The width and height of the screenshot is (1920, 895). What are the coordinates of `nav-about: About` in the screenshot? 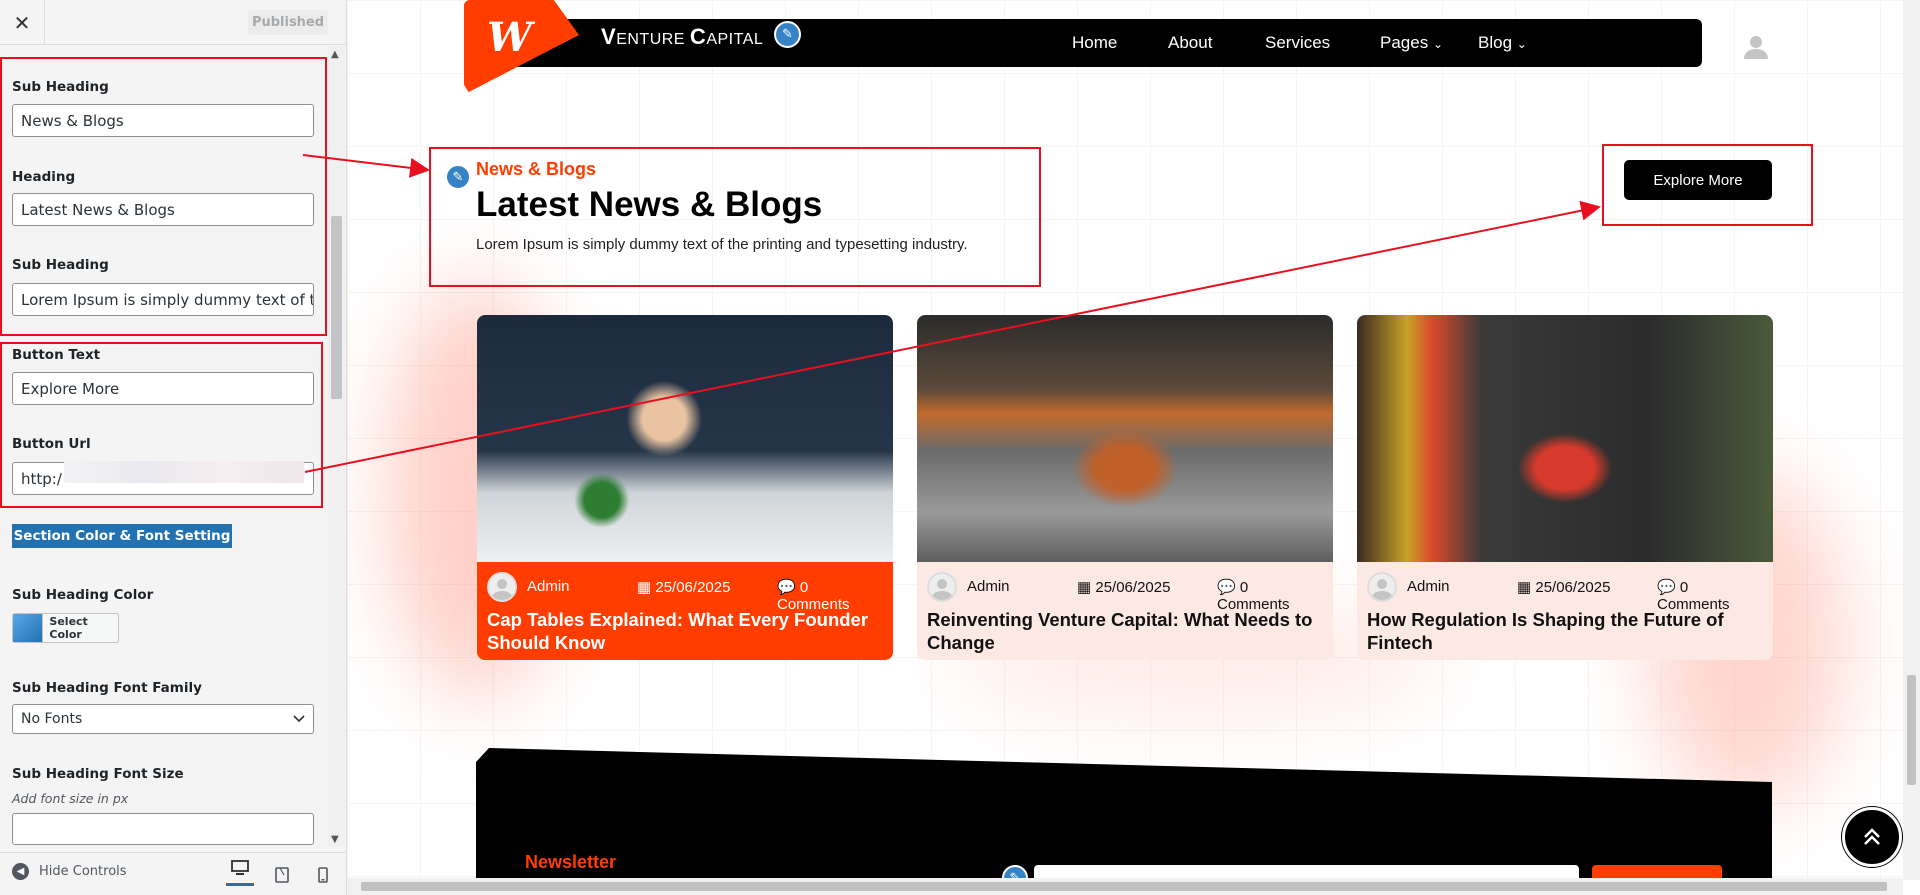 It's located at (1190, 43).